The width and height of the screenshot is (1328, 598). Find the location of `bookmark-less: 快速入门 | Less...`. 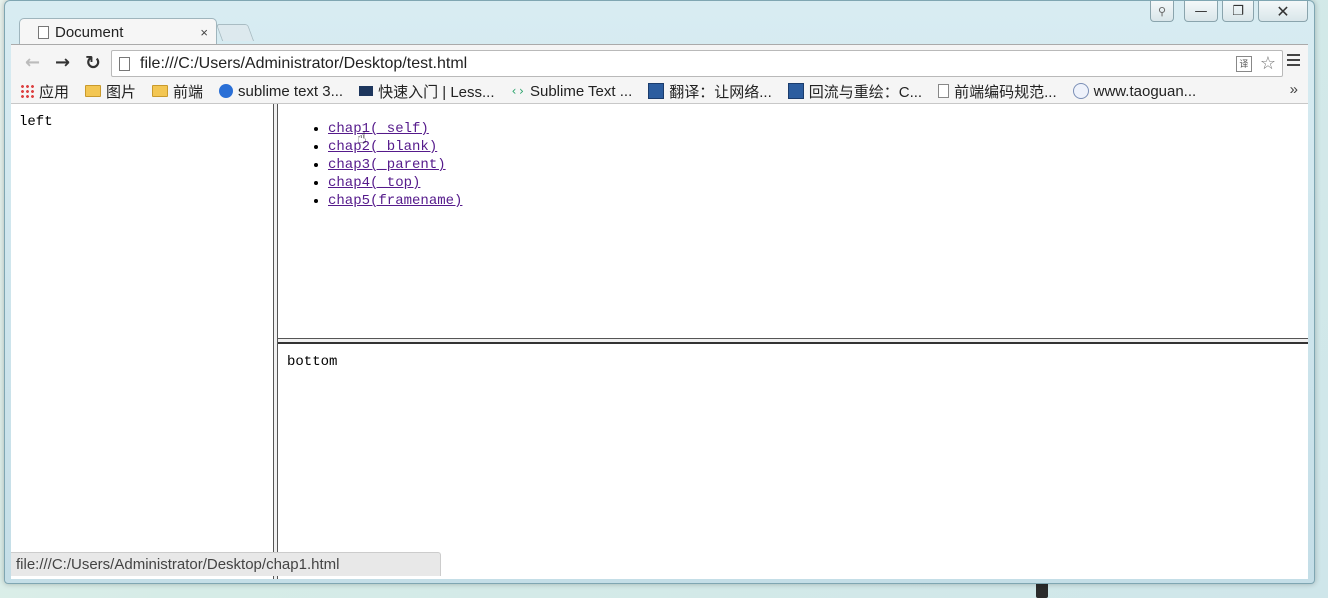

bookmark-less: 快速入门 | Less... is located at coordinates (427, 91).